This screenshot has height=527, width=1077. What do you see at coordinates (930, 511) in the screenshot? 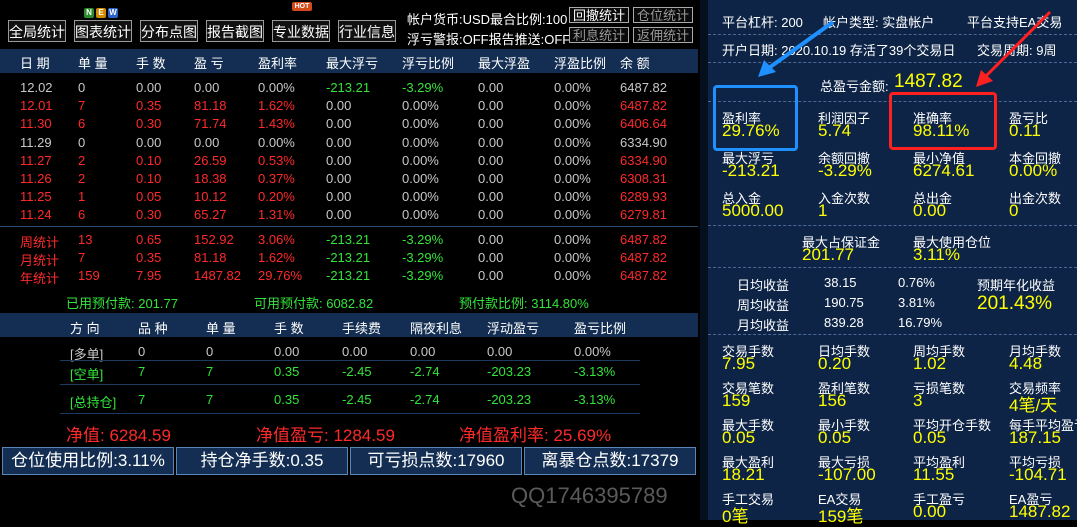
I see `stat-value: 0.00` at bounding box center [930, 511].